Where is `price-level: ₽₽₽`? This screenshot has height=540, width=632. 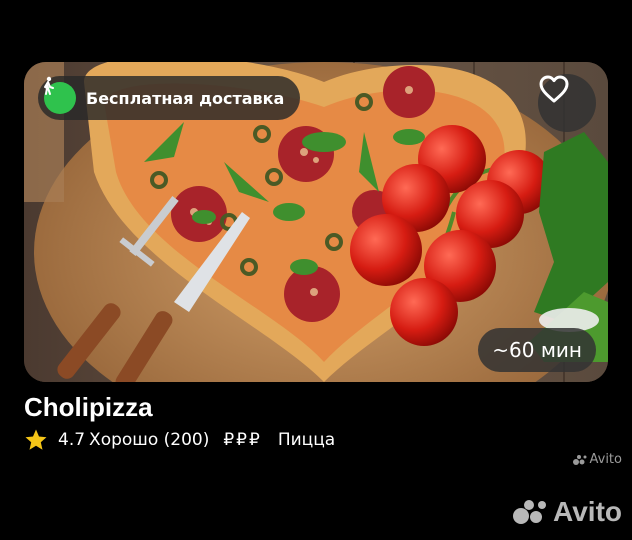
price-level: ₽₽₽ is located at coordinates (242, 440).